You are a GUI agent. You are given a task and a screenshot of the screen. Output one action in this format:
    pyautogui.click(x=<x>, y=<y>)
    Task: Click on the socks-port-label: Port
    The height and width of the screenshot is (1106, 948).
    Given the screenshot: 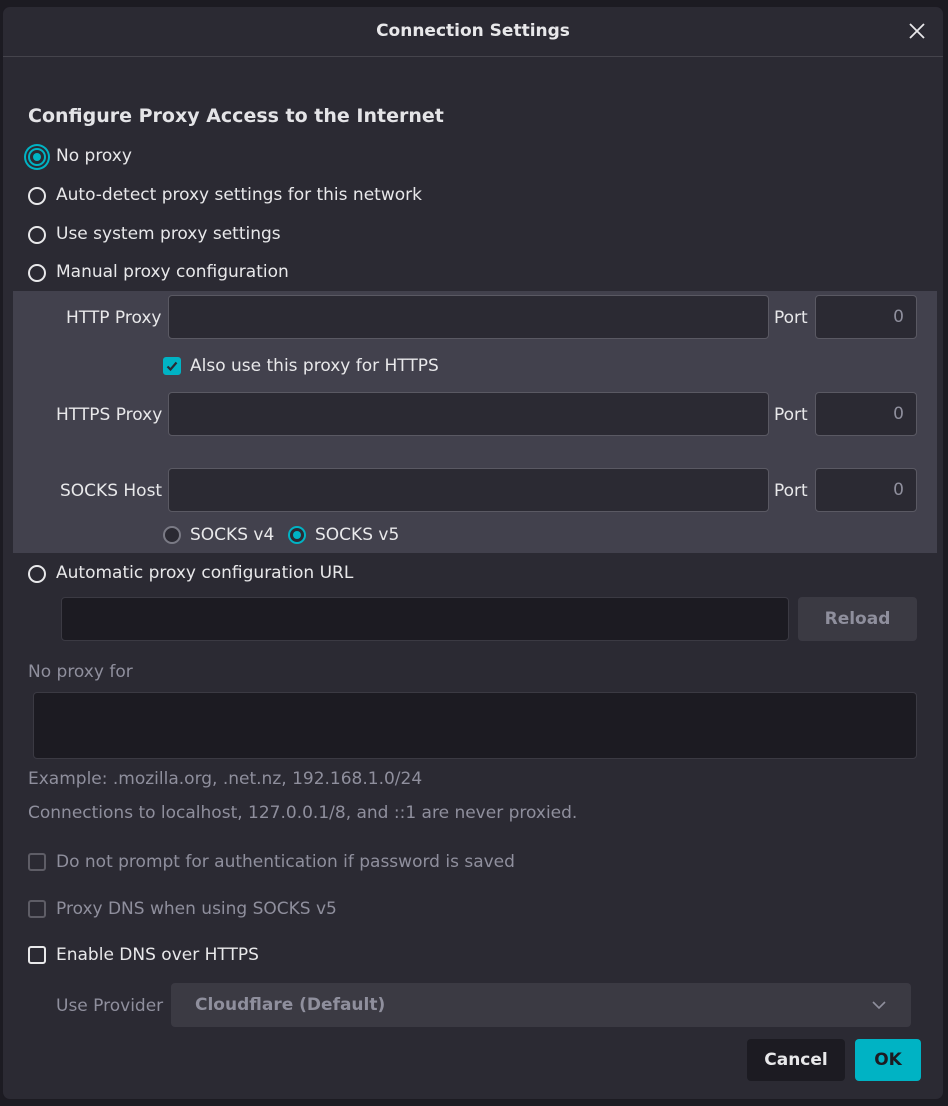 What is the action you would take?
    pyautogui.click(x=791, y=491)
    